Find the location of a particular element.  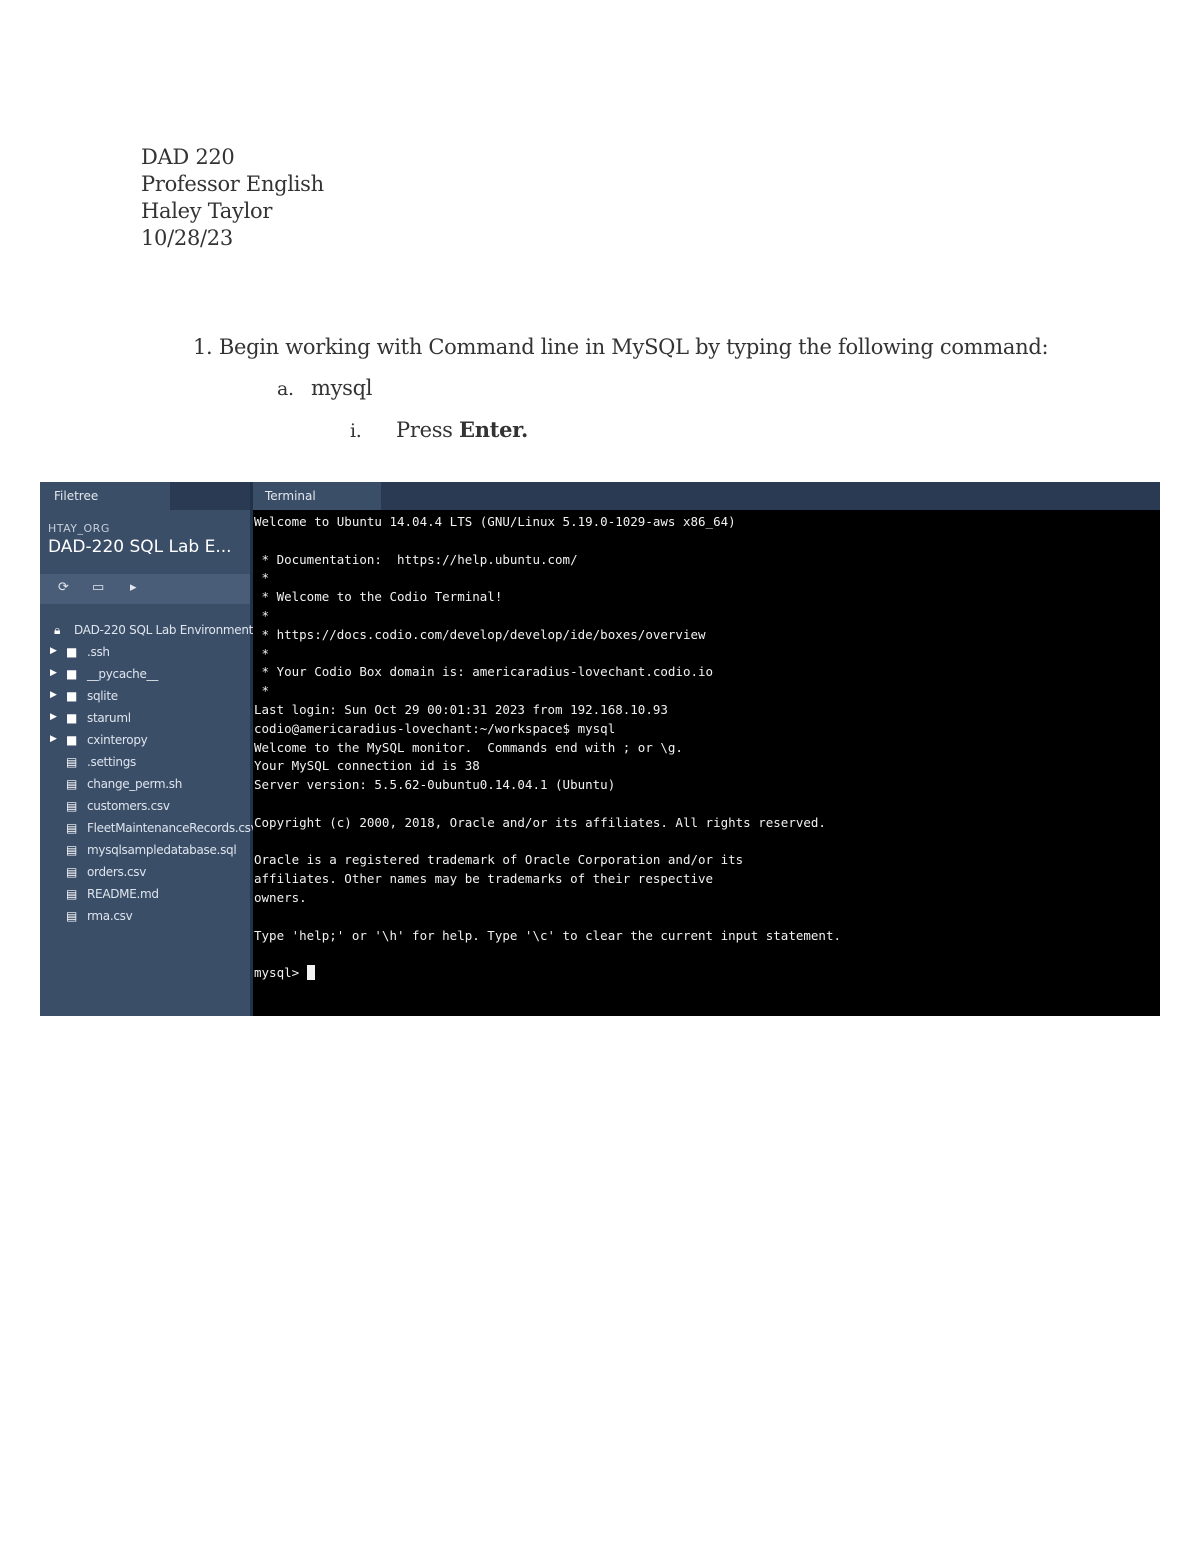

file-item: ▤ mysqlsampledatabase.sql is located at coordinates (145, 851).